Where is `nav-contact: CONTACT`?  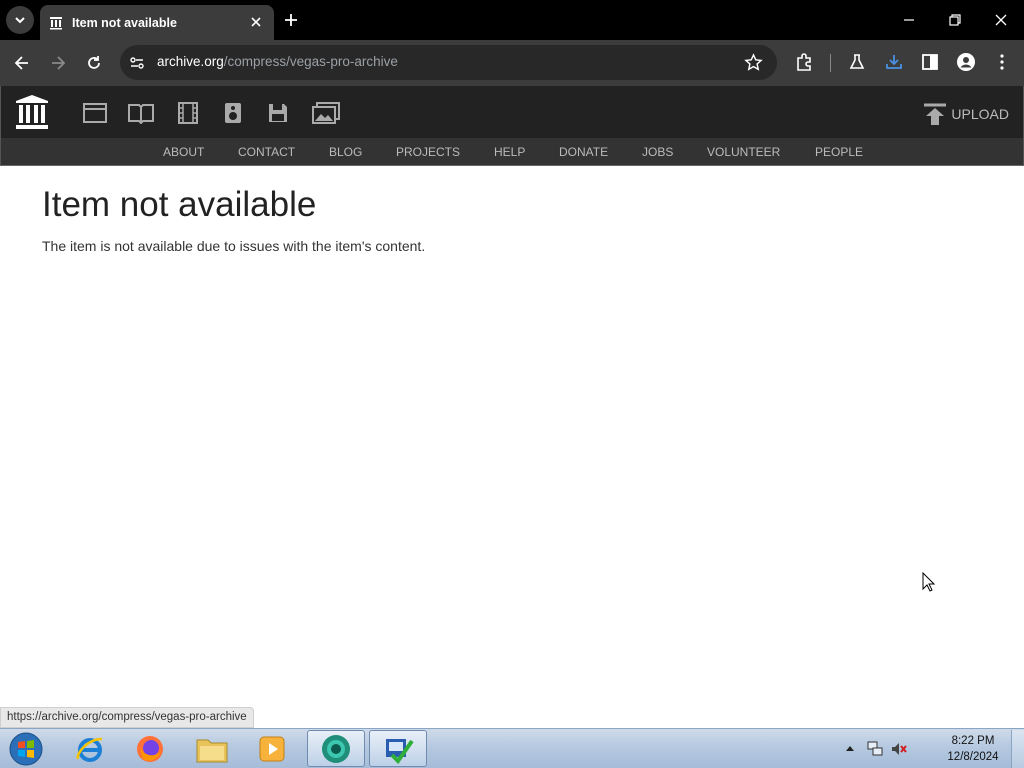 nav-contact: CONTACT is located at coordinates (266, 152).